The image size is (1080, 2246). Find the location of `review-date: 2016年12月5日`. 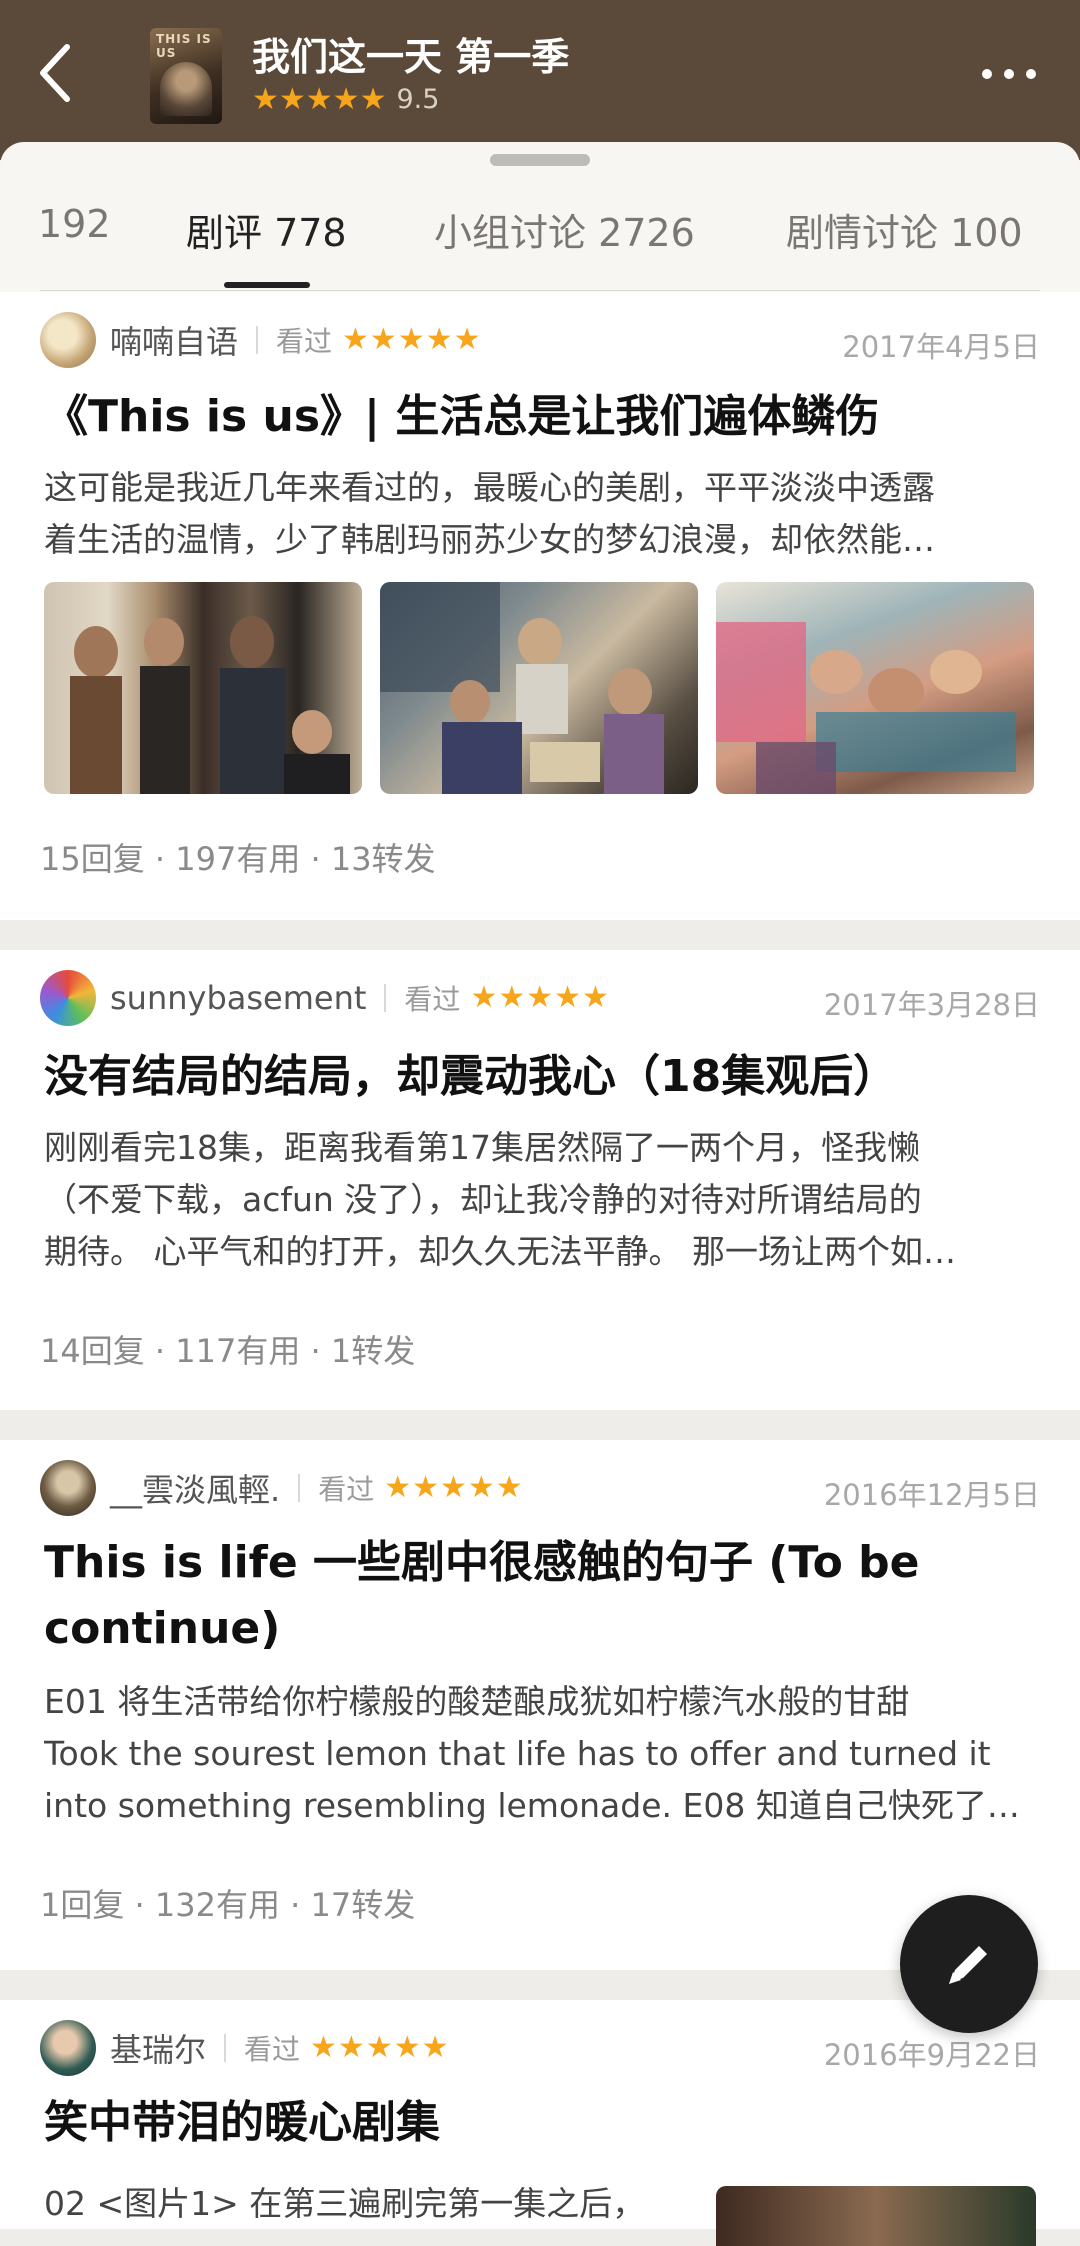

review-date: 2016年12月5日 is located at coordinates (931, 1495).